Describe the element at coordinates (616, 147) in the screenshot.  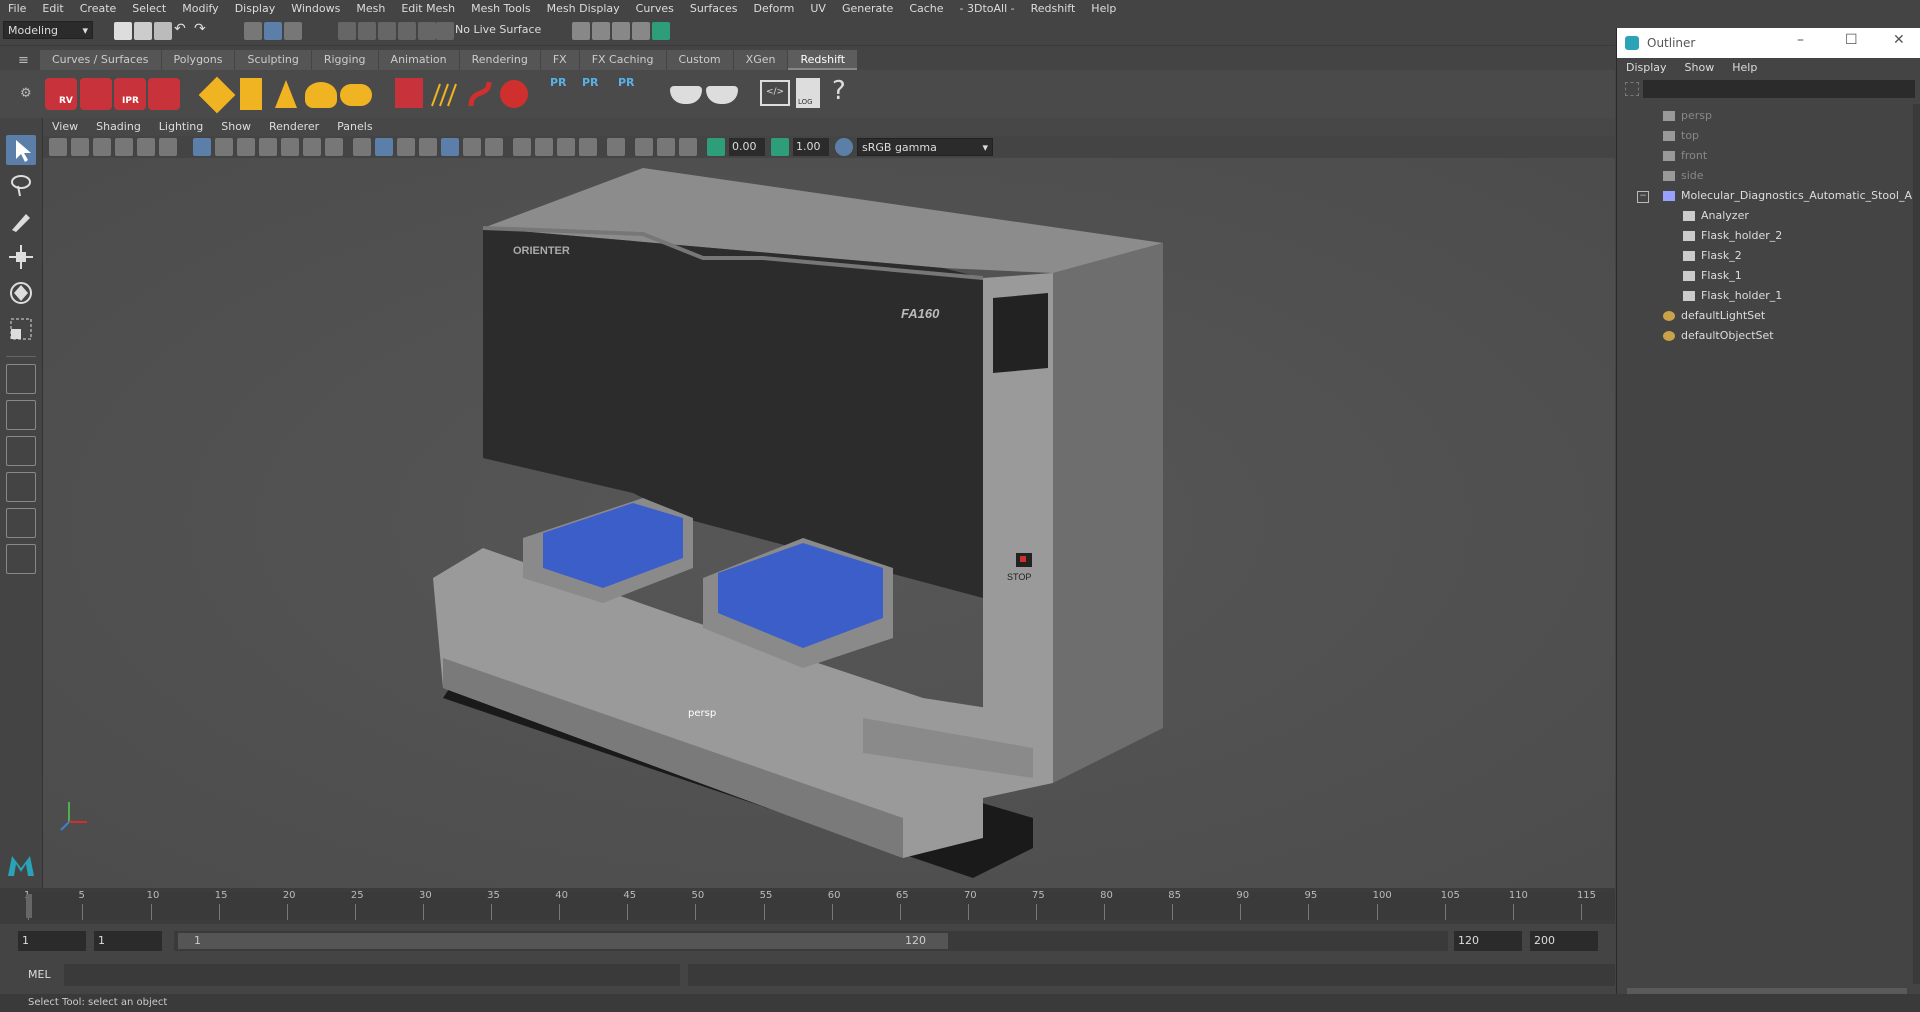
I see `isolate-select-icon` at that location.